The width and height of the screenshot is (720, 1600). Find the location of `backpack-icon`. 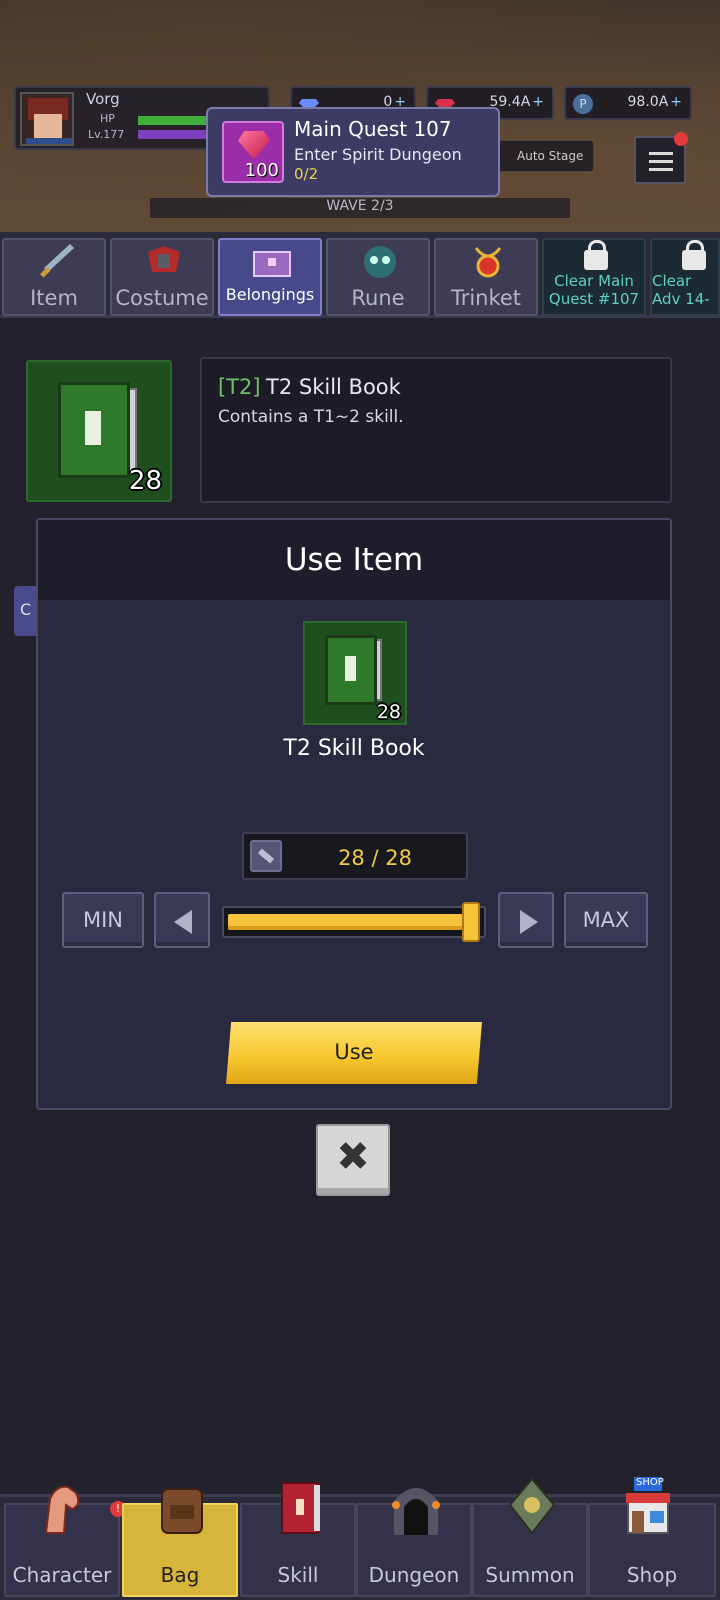

backpack-icon is located at coordinates (182, 1511).